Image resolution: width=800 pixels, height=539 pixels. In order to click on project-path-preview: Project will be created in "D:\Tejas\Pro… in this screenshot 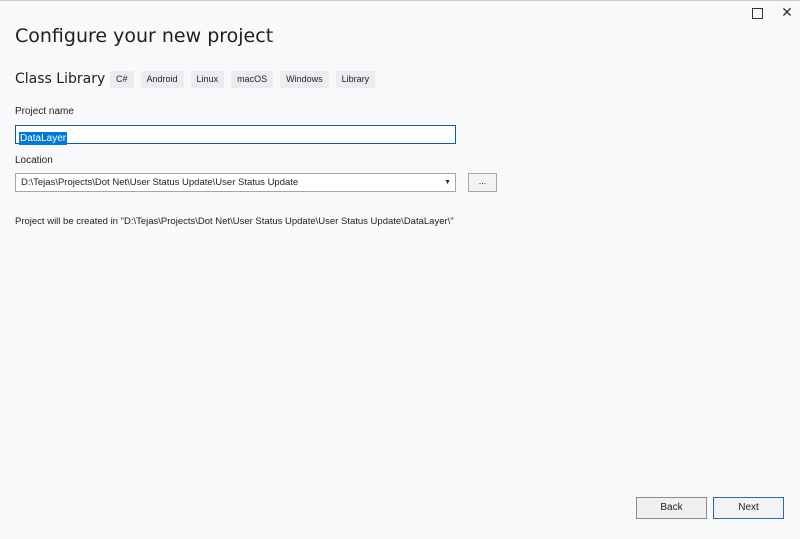, I will do `click(234, 221)`.